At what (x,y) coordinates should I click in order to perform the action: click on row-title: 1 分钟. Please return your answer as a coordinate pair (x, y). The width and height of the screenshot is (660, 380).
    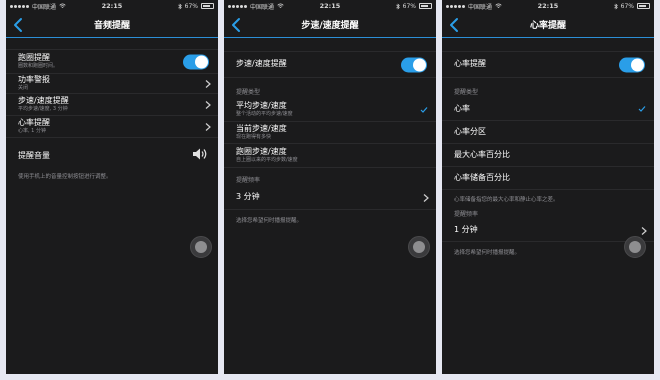
    Looking at the image, I should click on (466, 230).